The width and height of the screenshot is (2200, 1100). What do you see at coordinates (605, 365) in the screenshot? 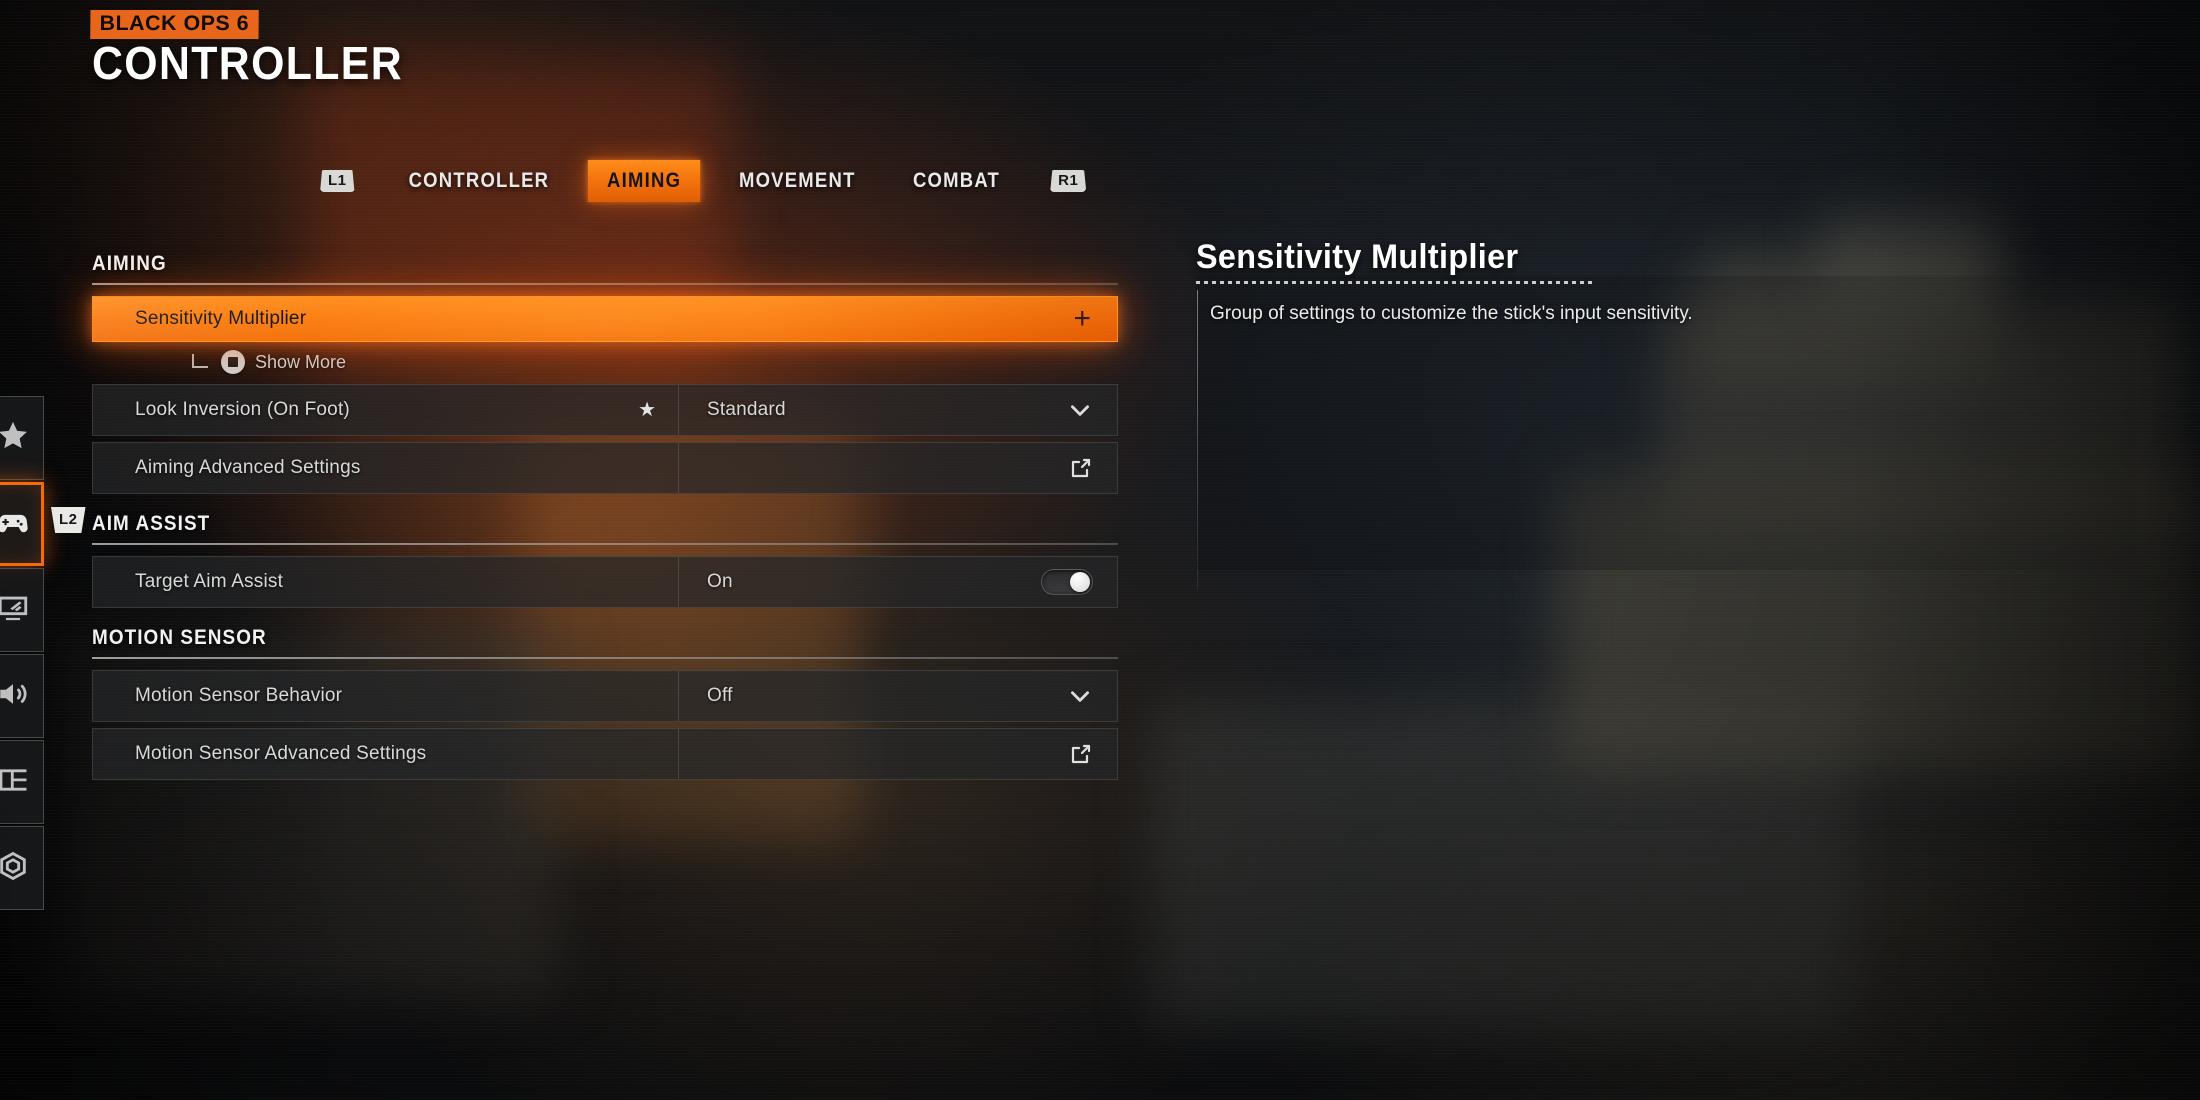
I see `sub-action-show-more: Show More` at bounding box center [605, 365].